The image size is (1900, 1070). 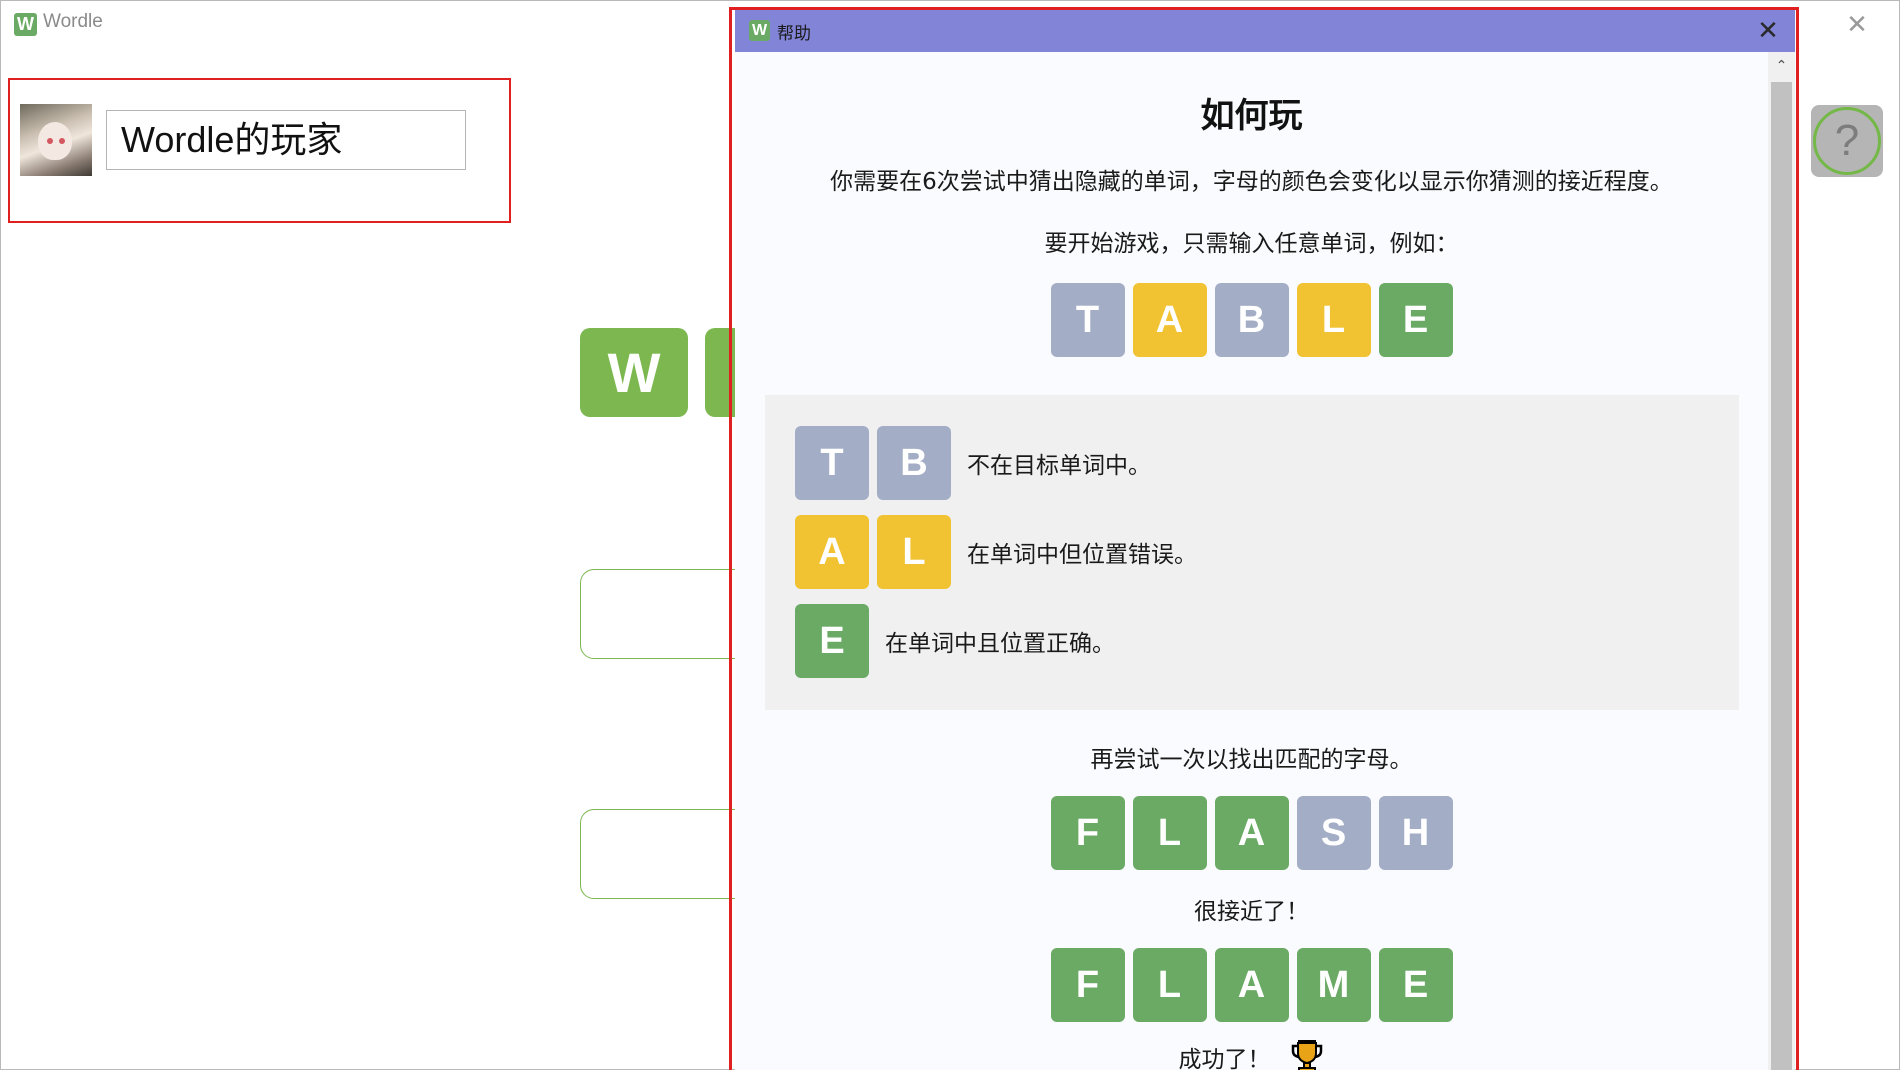 What do you see at coordinates (25, 24) in the screenshot?
I see `wordle-app-icon: W` at bounding box center [25, 24].